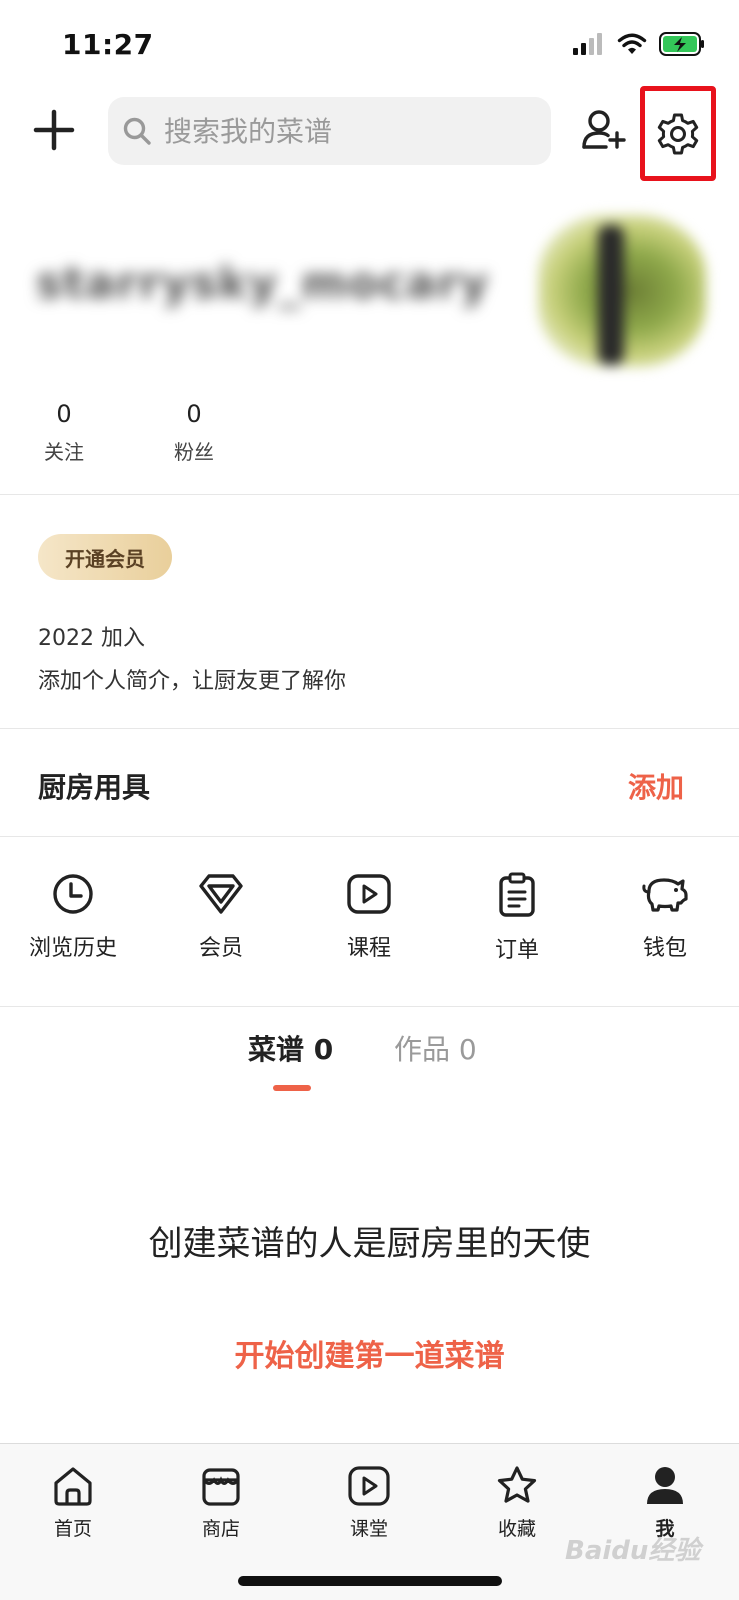  What do you see at coordinates (91, 638) in the screenshot?
I see `join-year: 2022 加入` at bounding box center [91, 638].